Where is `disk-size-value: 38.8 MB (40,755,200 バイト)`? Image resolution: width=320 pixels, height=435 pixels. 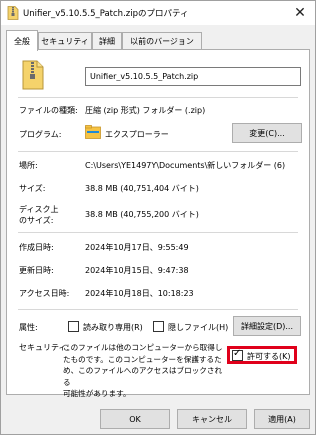 disk-size-value: 38.8 MB (40,755,200 バイト) is located at coordinates (142, 214).